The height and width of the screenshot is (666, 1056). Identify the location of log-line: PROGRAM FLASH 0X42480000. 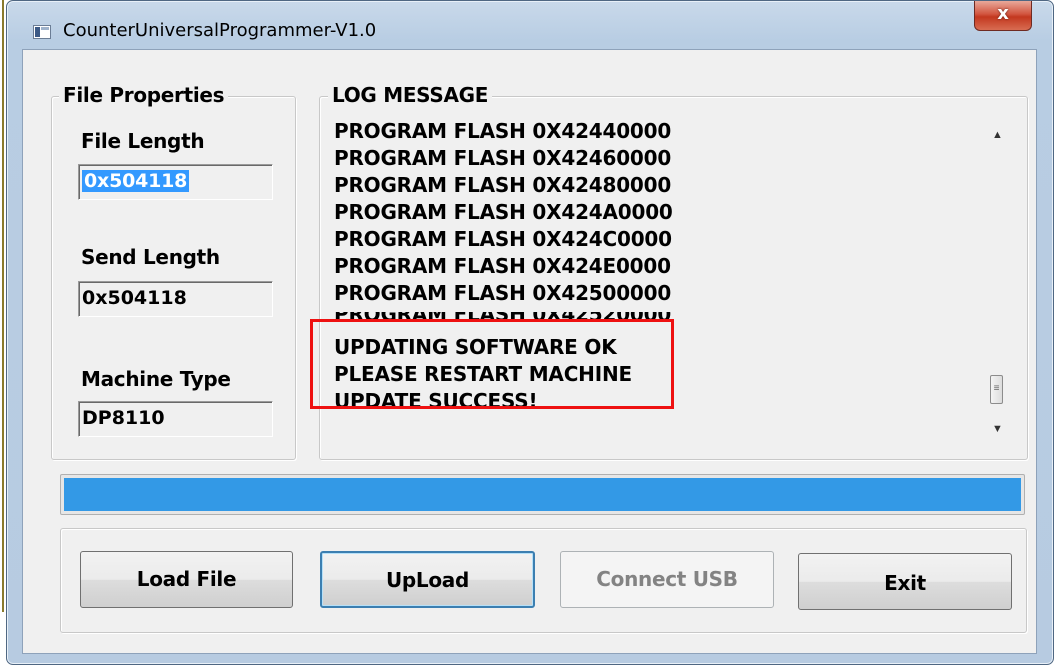
(503, 185).